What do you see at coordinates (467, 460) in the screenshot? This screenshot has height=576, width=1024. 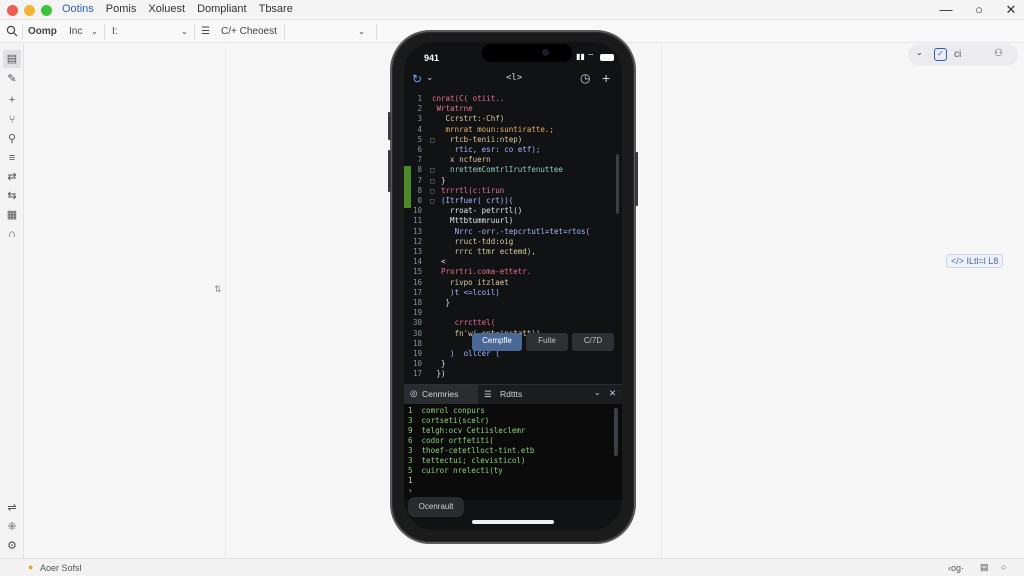 I see `console-line: 3 tettectui; clevisticol)` at bounding box center [467, 460].